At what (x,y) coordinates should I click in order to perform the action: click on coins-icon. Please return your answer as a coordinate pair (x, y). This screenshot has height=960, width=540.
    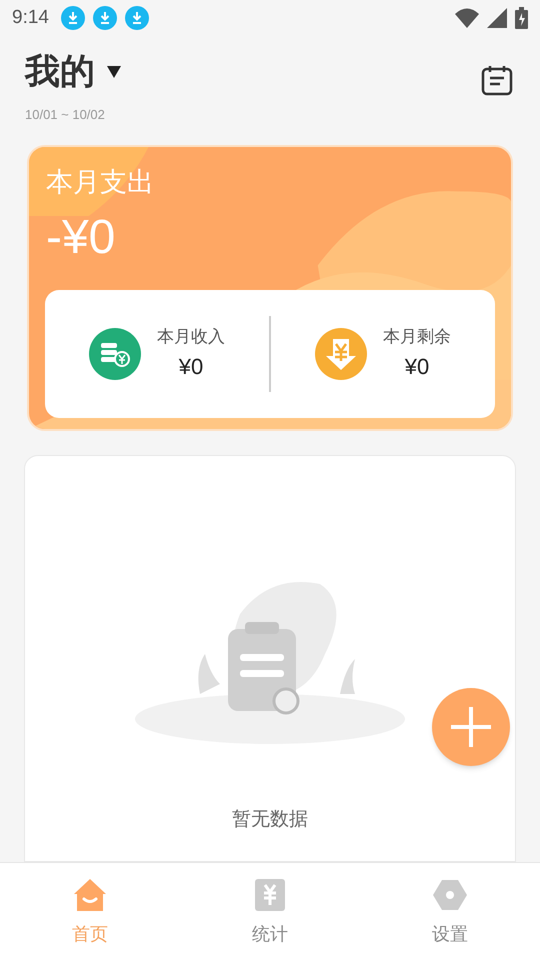
    Looking at the image, I should click on (115, 354).